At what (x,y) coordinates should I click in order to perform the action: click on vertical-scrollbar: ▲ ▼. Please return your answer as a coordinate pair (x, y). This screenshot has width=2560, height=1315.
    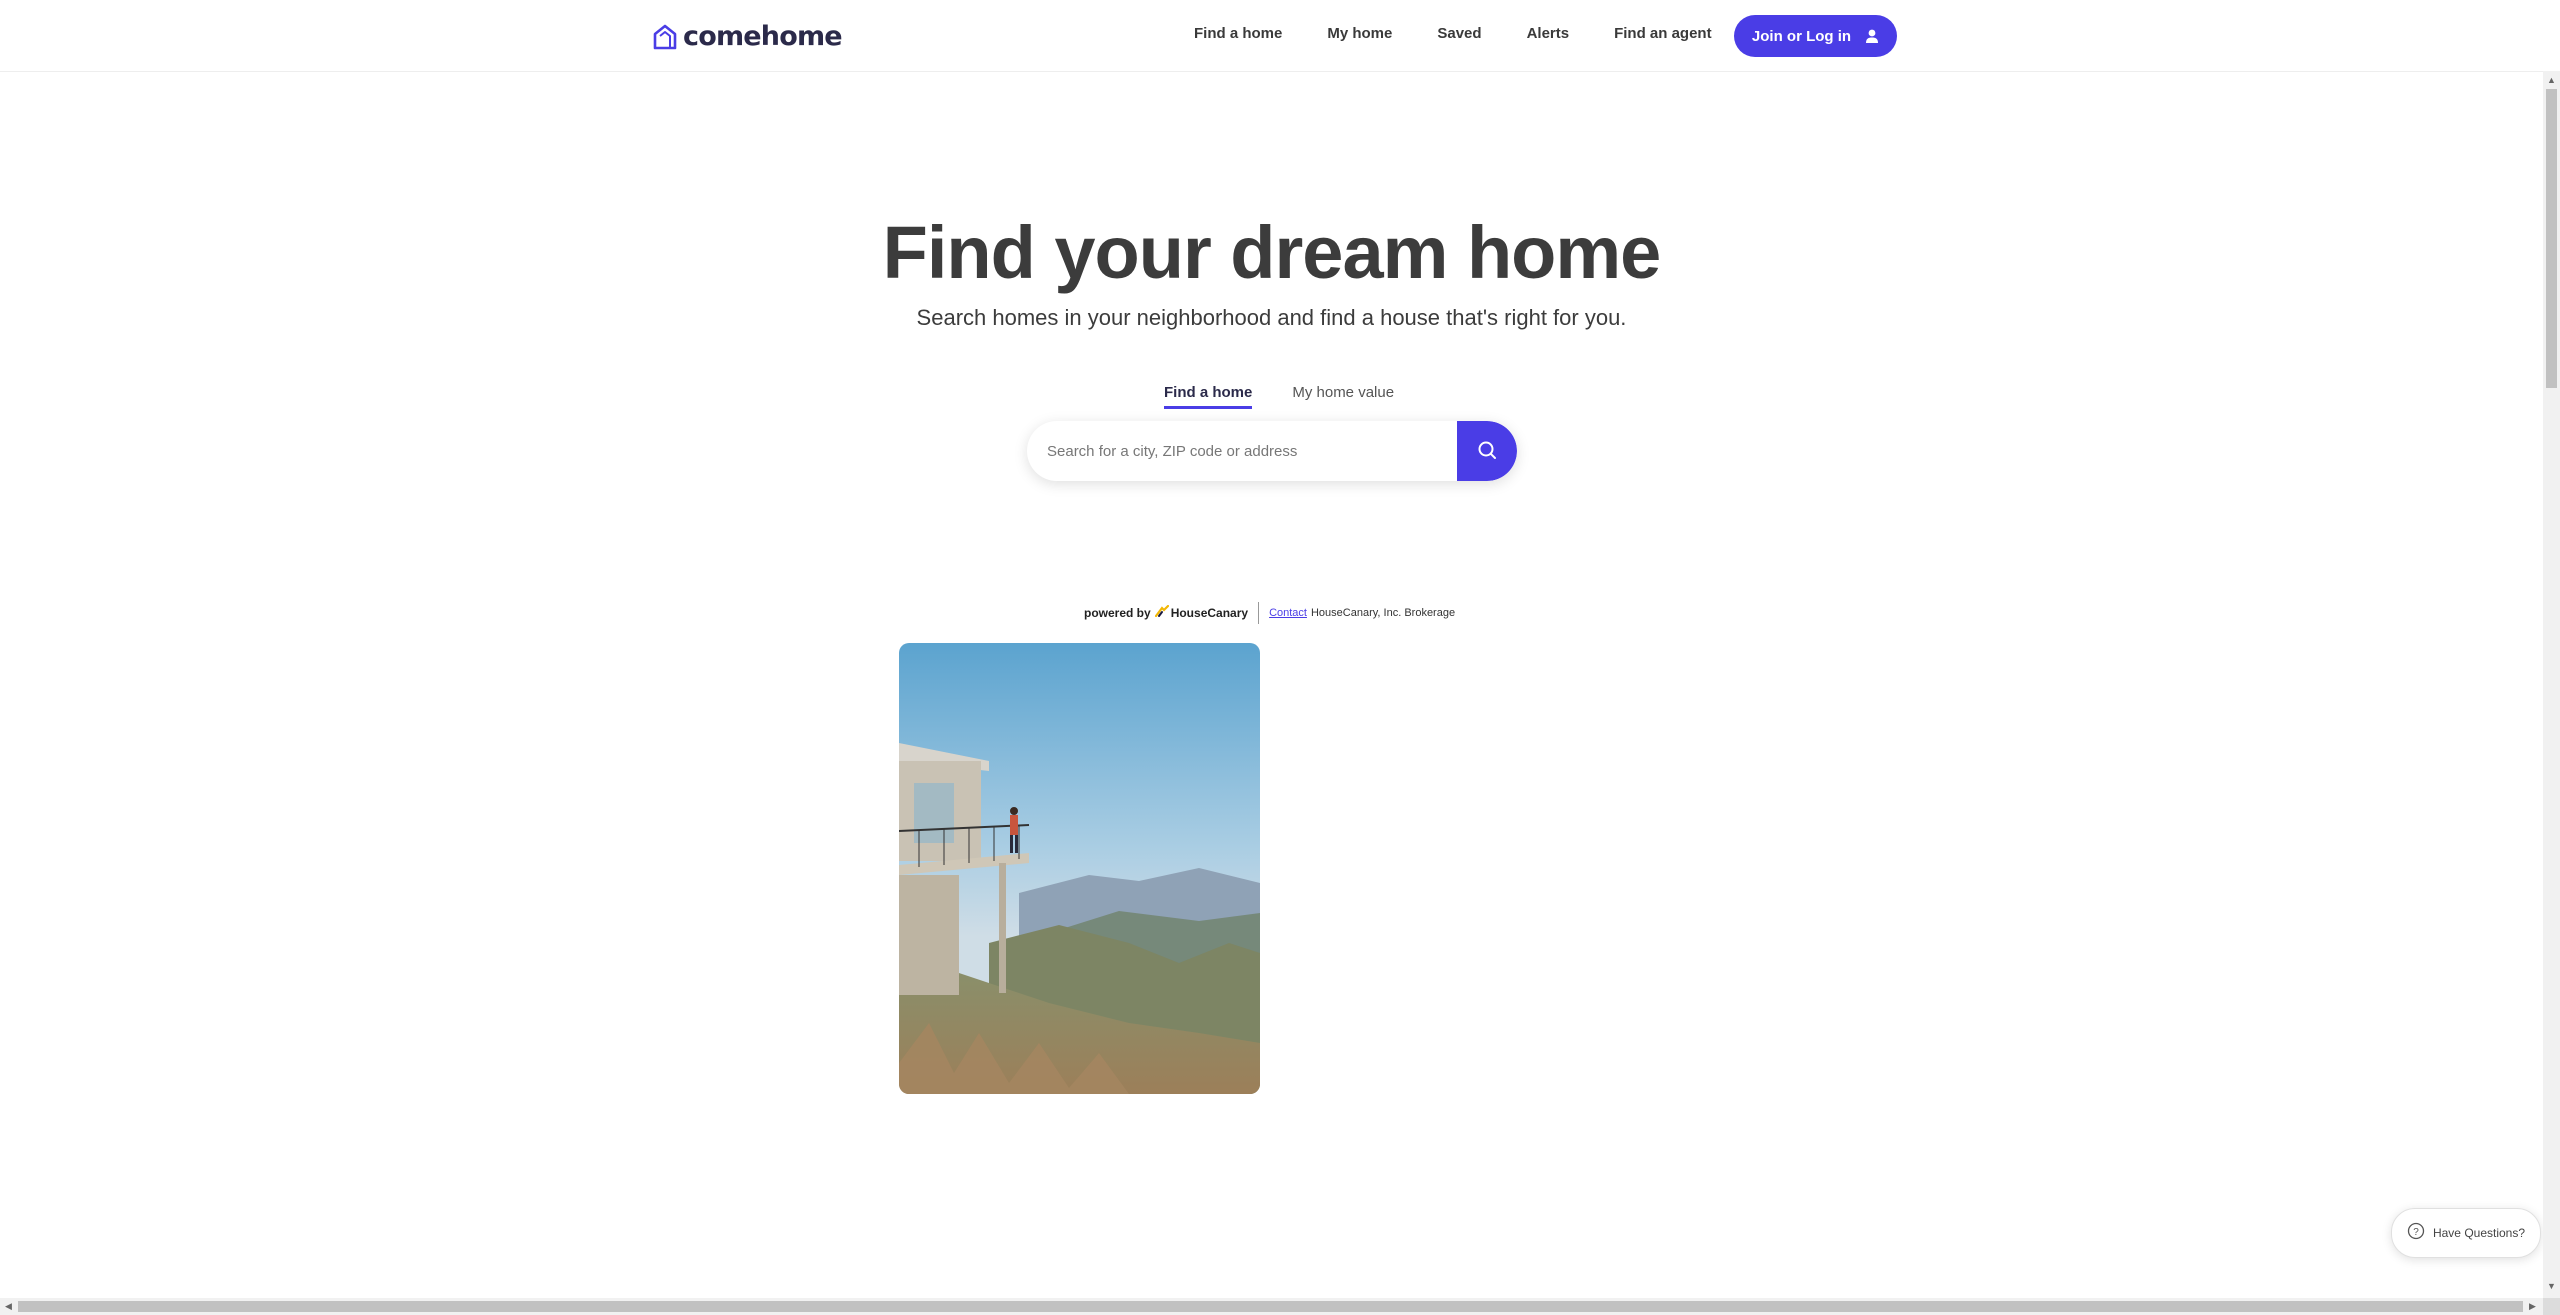
    Looking at the image, I should click on (2551, 684).